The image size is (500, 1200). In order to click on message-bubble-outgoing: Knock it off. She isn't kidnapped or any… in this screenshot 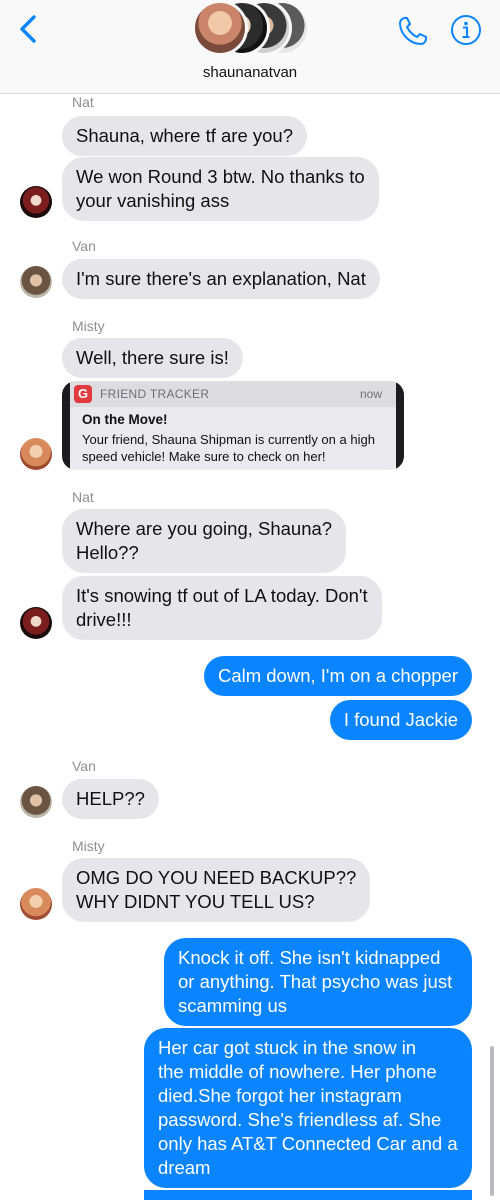, I will do `click(318, 982)`.